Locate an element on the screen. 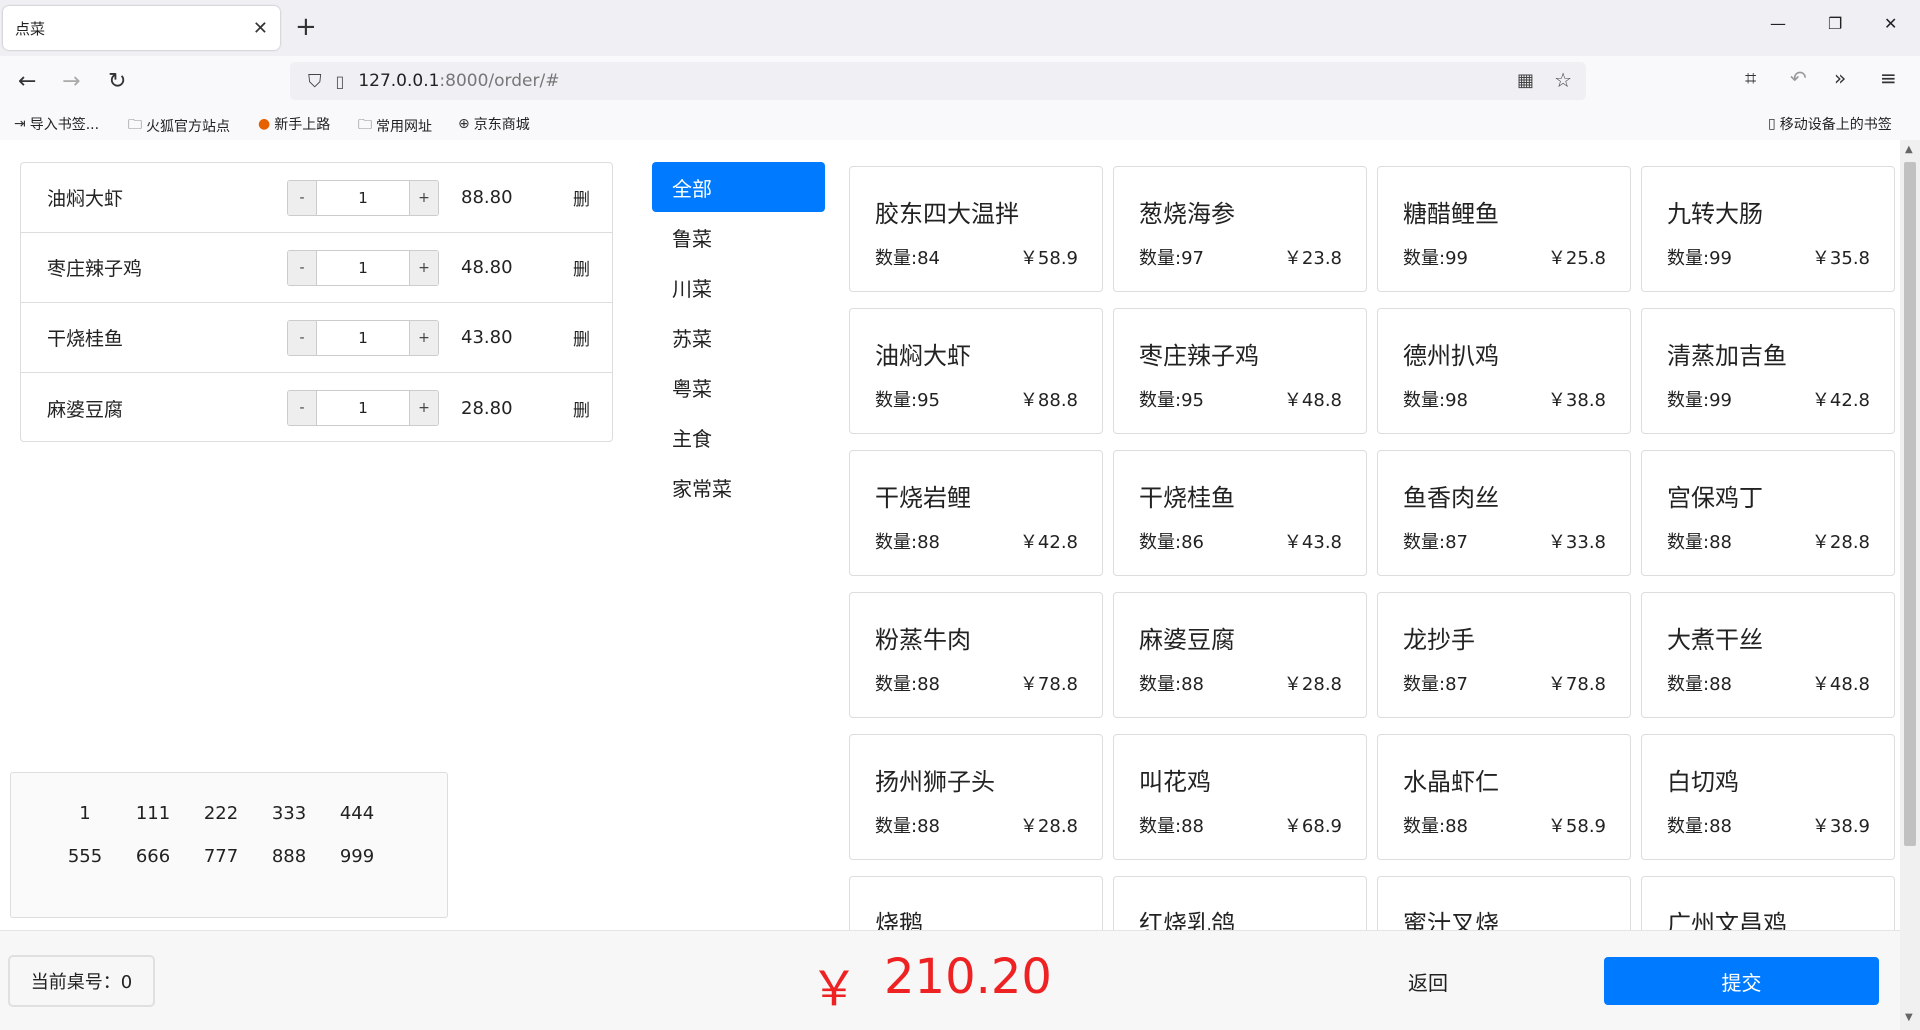  dish-card: 麻婆豆腐 数量:88 ￥28.8 is located at coordinates (1240, 655).